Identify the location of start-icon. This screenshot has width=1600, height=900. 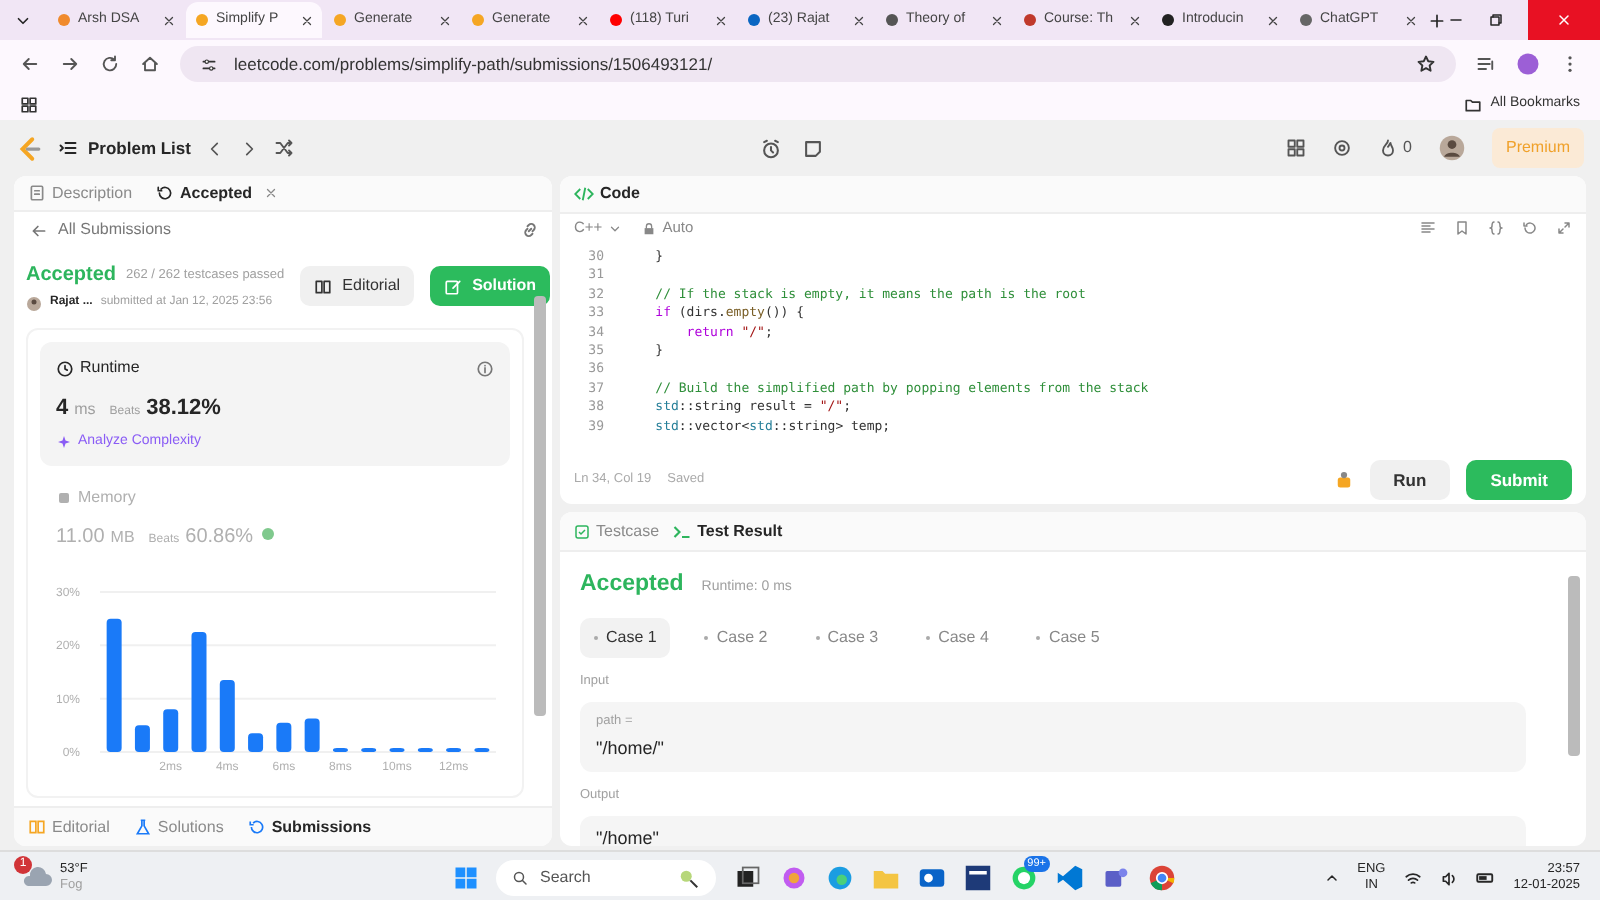
(466, 878).